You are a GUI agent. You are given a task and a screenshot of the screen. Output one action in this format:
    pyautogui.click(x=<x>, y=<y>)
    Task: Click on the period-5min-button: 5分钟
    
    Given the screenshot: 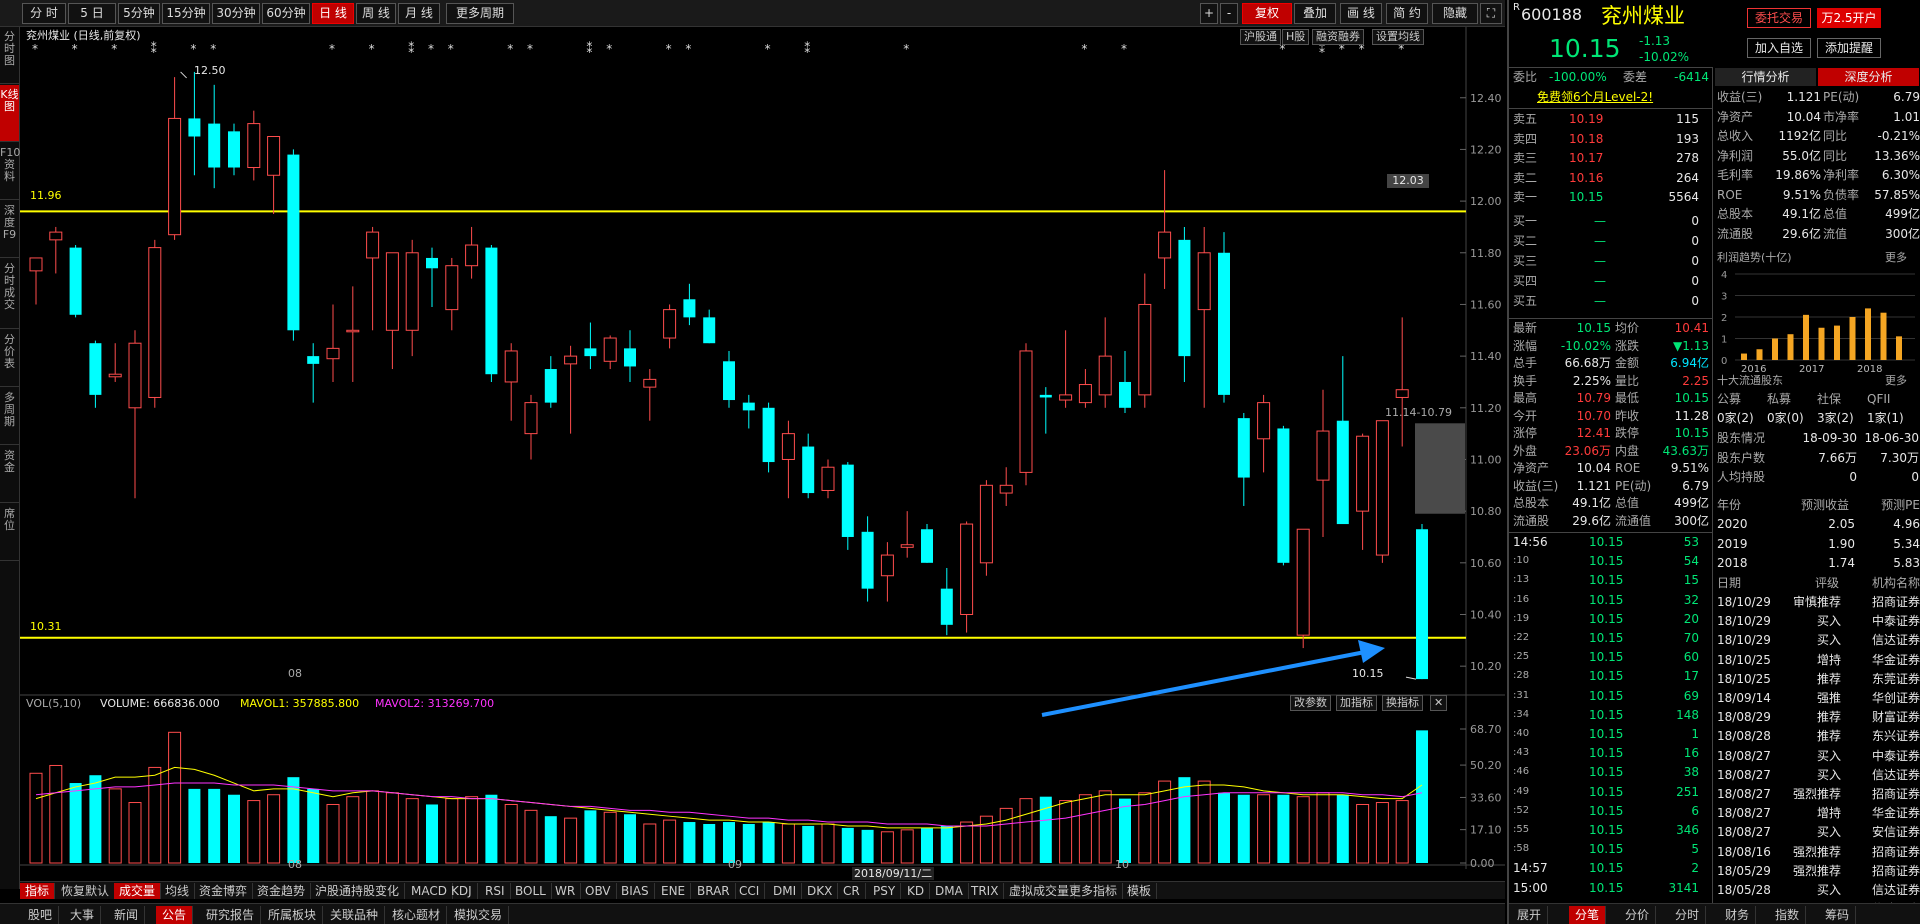 What is the action you would take?
    pyautogui.click(x=139, y=13)
    